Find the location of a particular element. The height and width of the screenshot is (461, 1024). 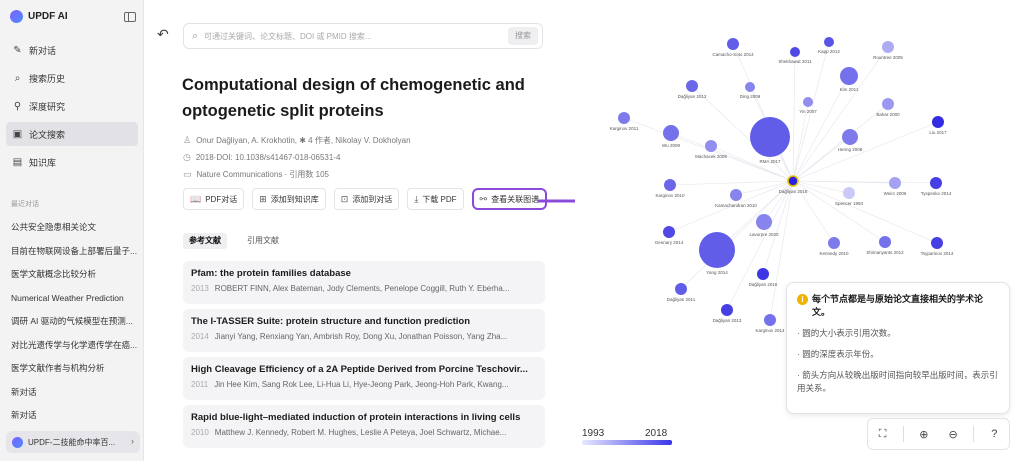

reference-tabs: 参考文献 引用文献 is located at coordinates (234, 241).